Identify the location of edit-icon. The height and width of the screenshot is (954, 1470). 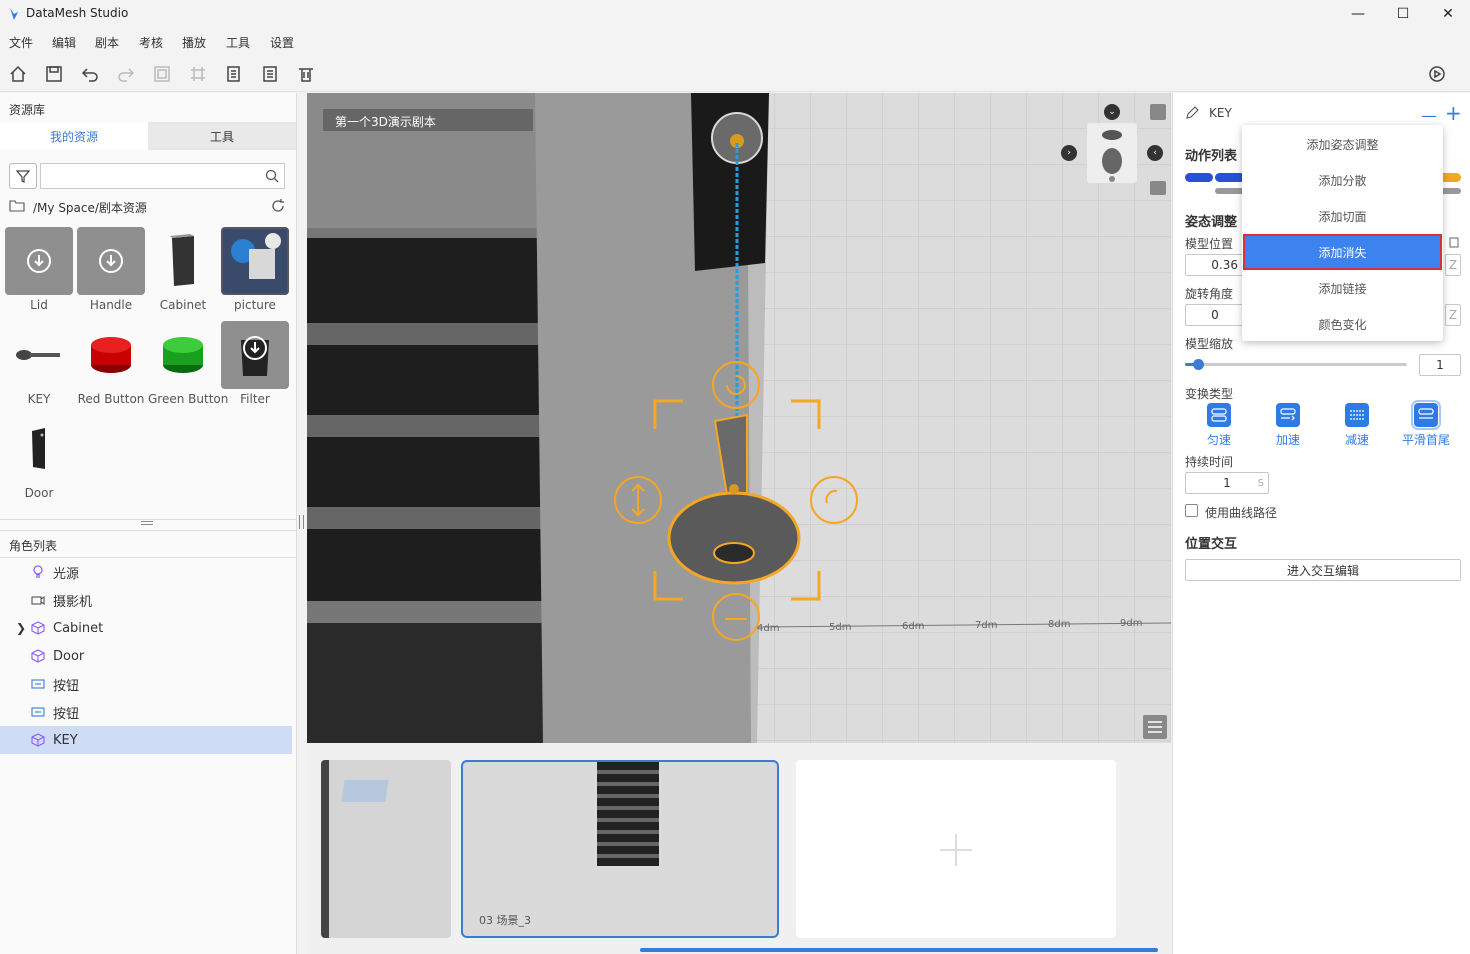
(1192, 113).